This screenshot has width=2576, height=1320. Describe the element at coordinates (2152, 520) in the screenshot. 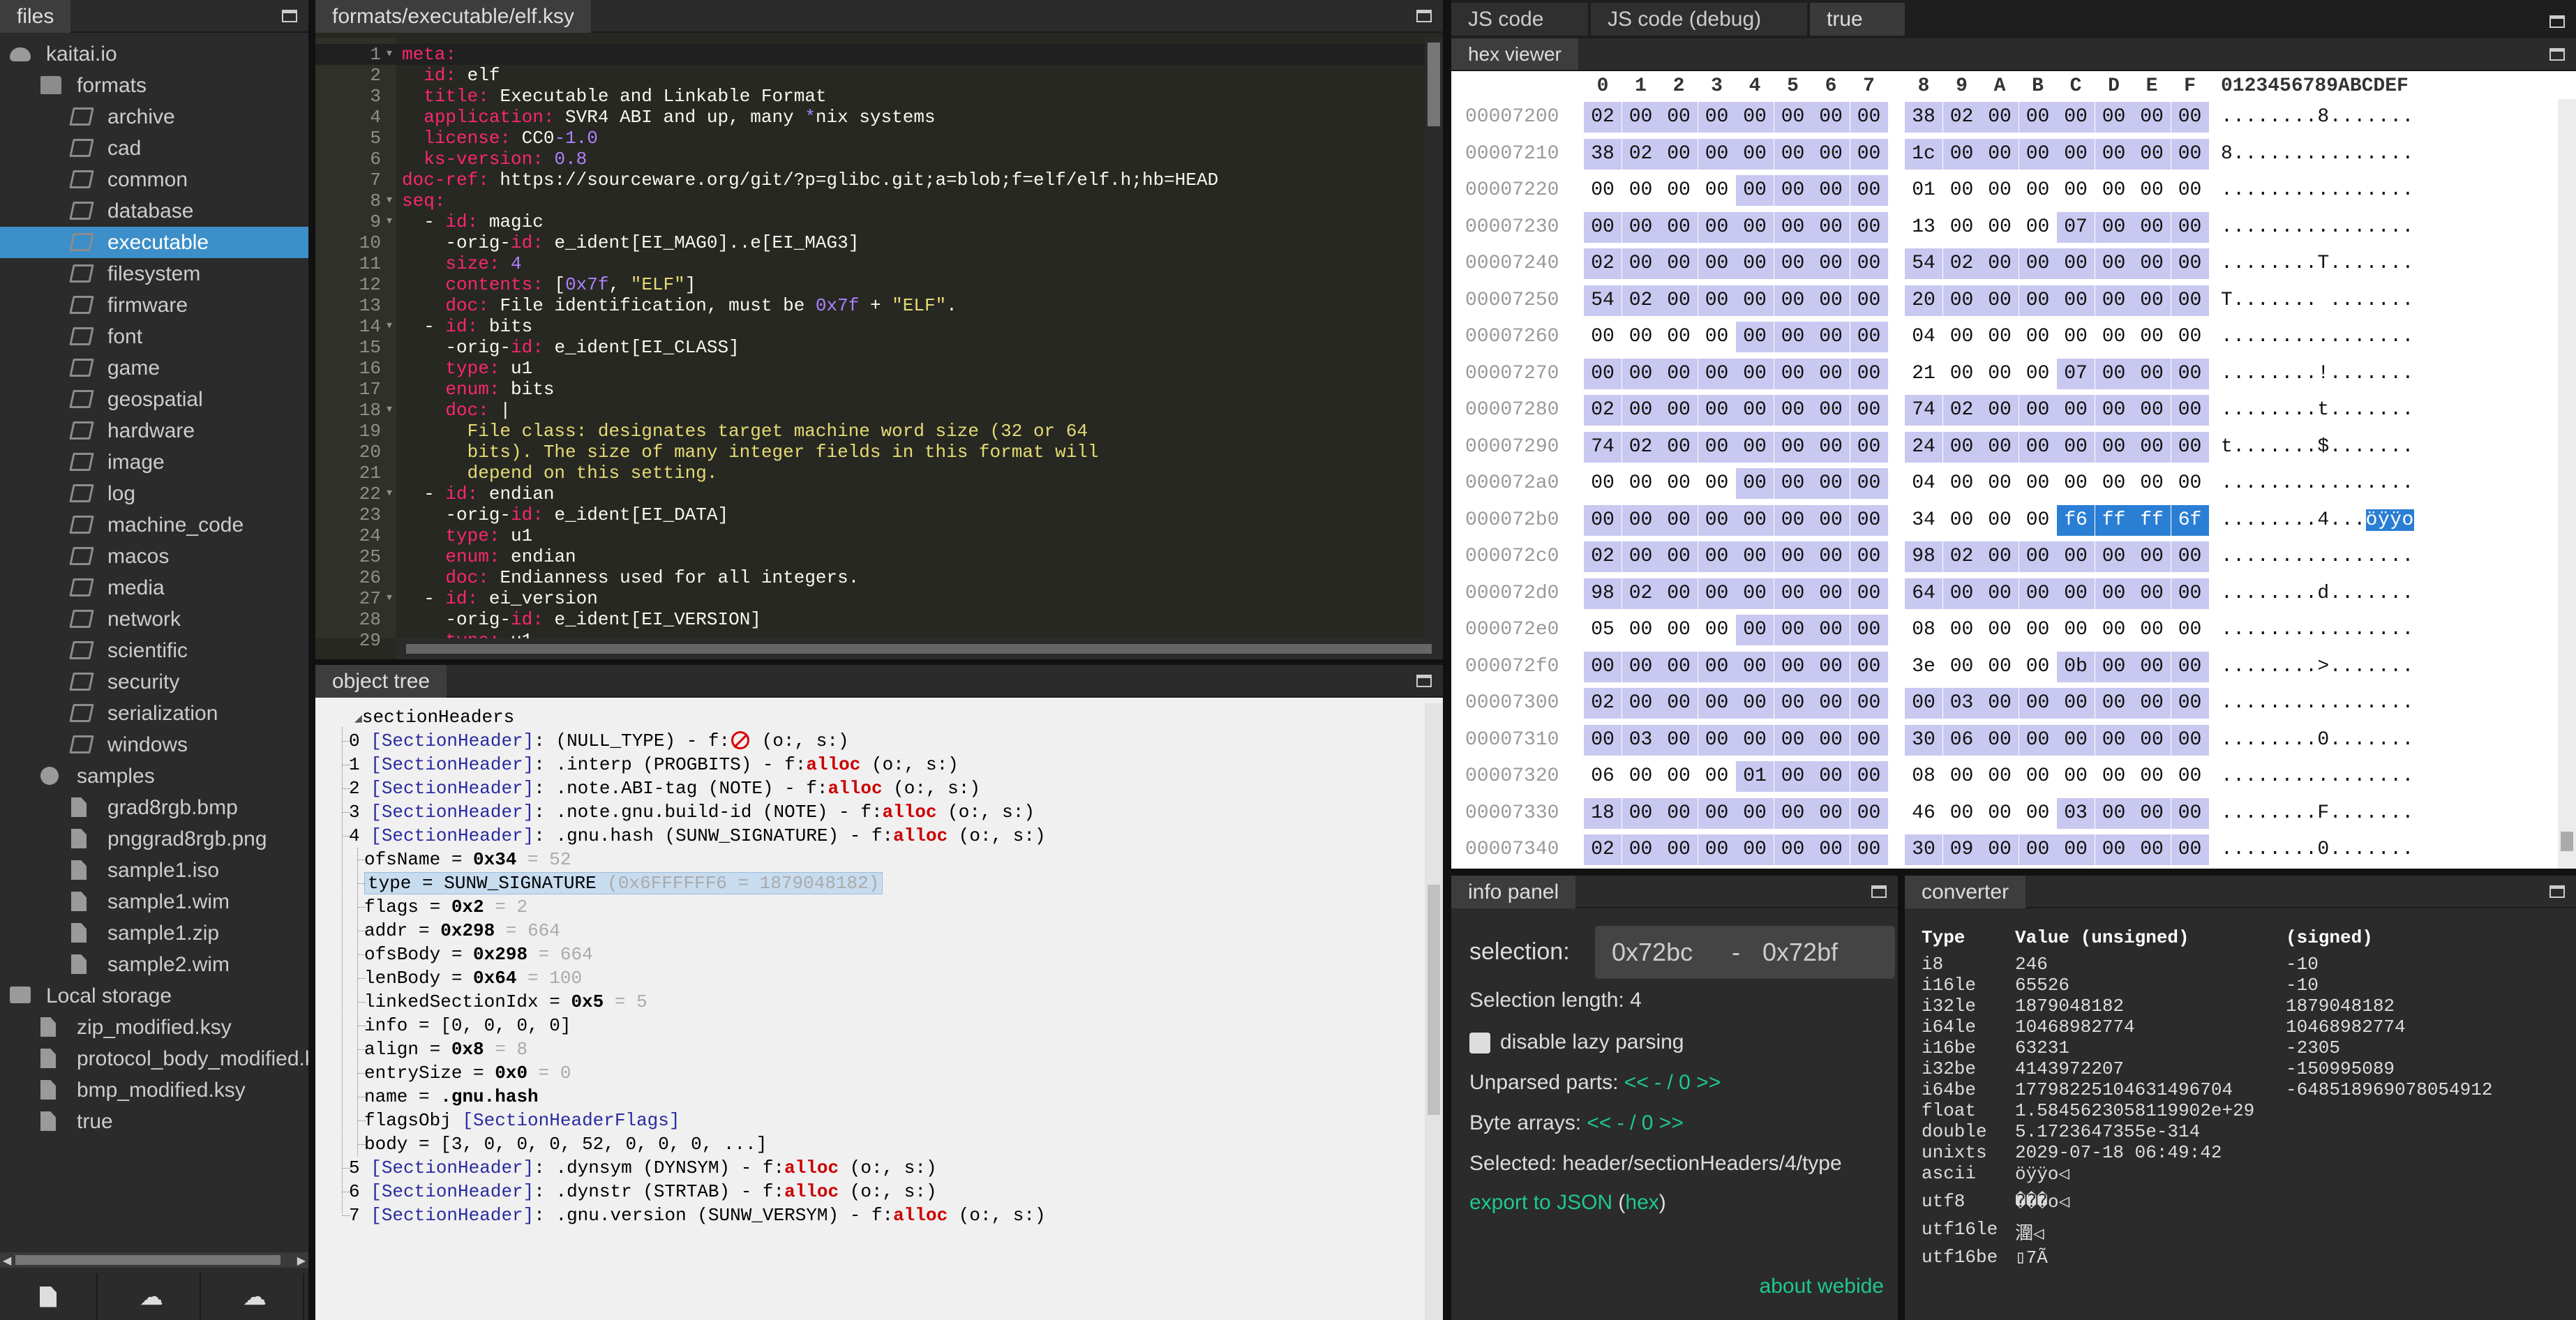

I see `hex-byte: ff` at that location.